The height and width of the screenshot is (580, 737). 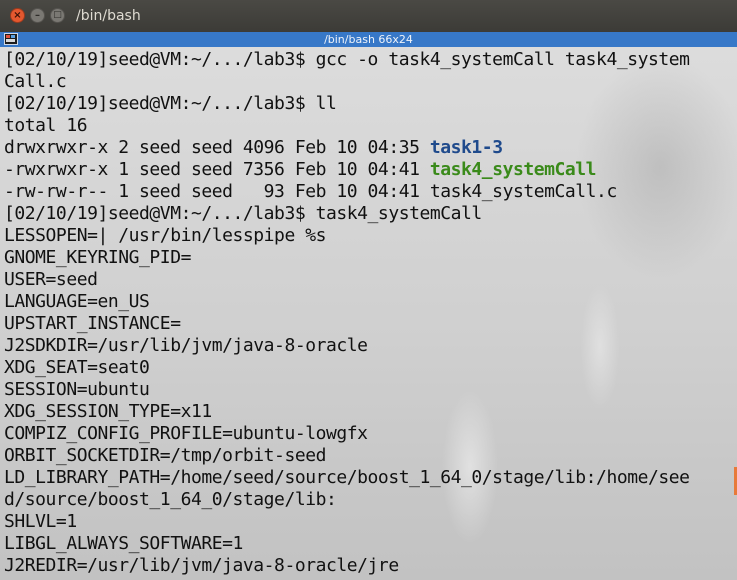 What do you see at coordinates (108, 16) in the screenshot?
I see `window-title: /bin/bash` at bounding box center [108, 16].